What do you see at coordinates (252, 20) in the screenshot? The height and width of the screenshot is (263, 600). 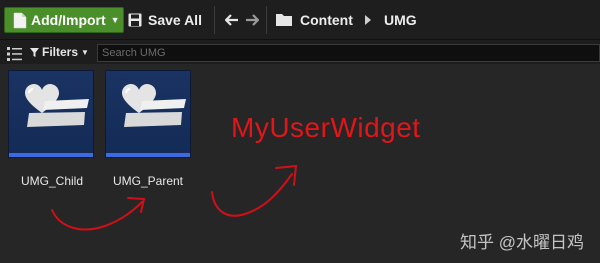 I see `forward-arrow-icon` at bounding box center [252, 20].